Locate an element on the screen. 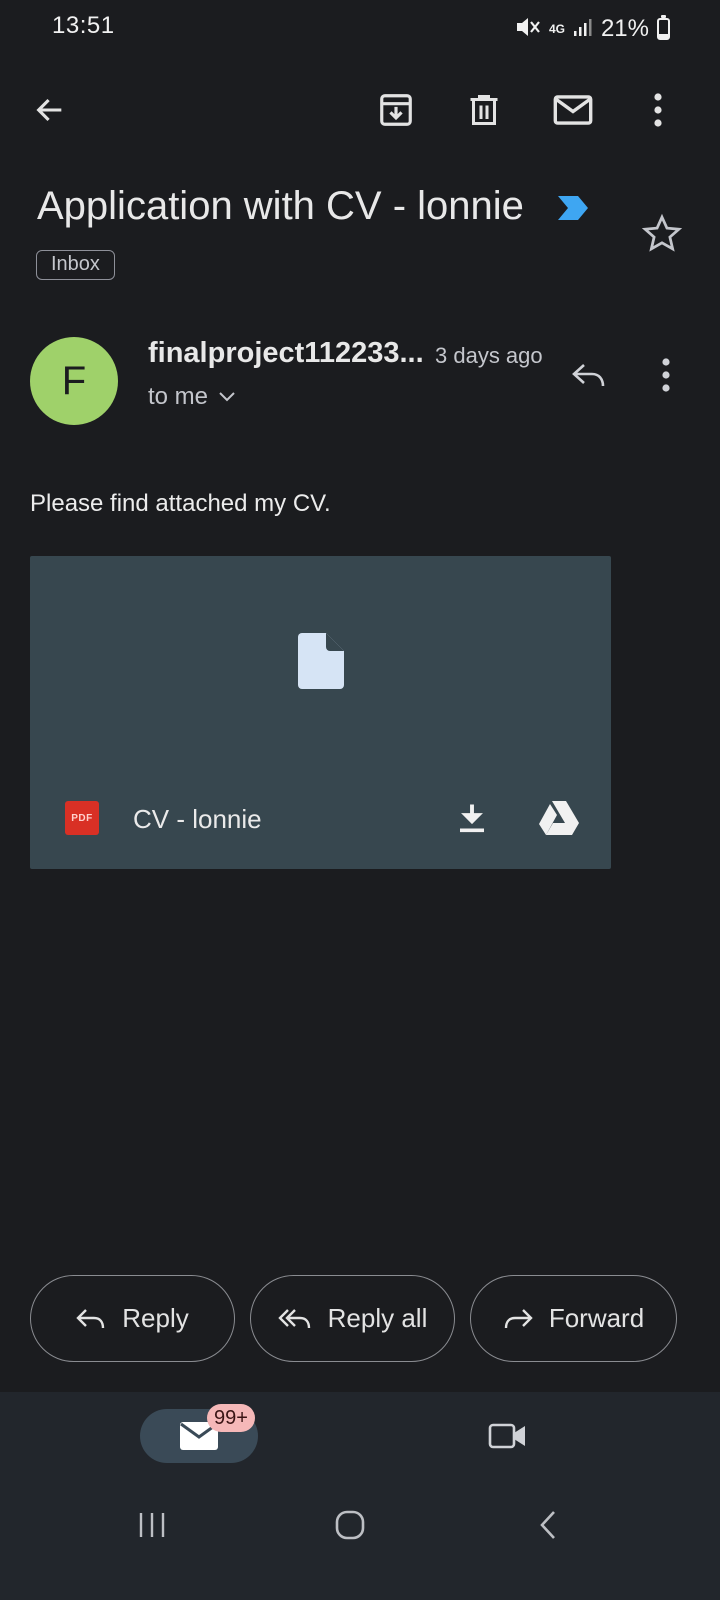 This screenshot has height=1600, width=720. chevron-left-icon is located at coordinates (547, 1525).